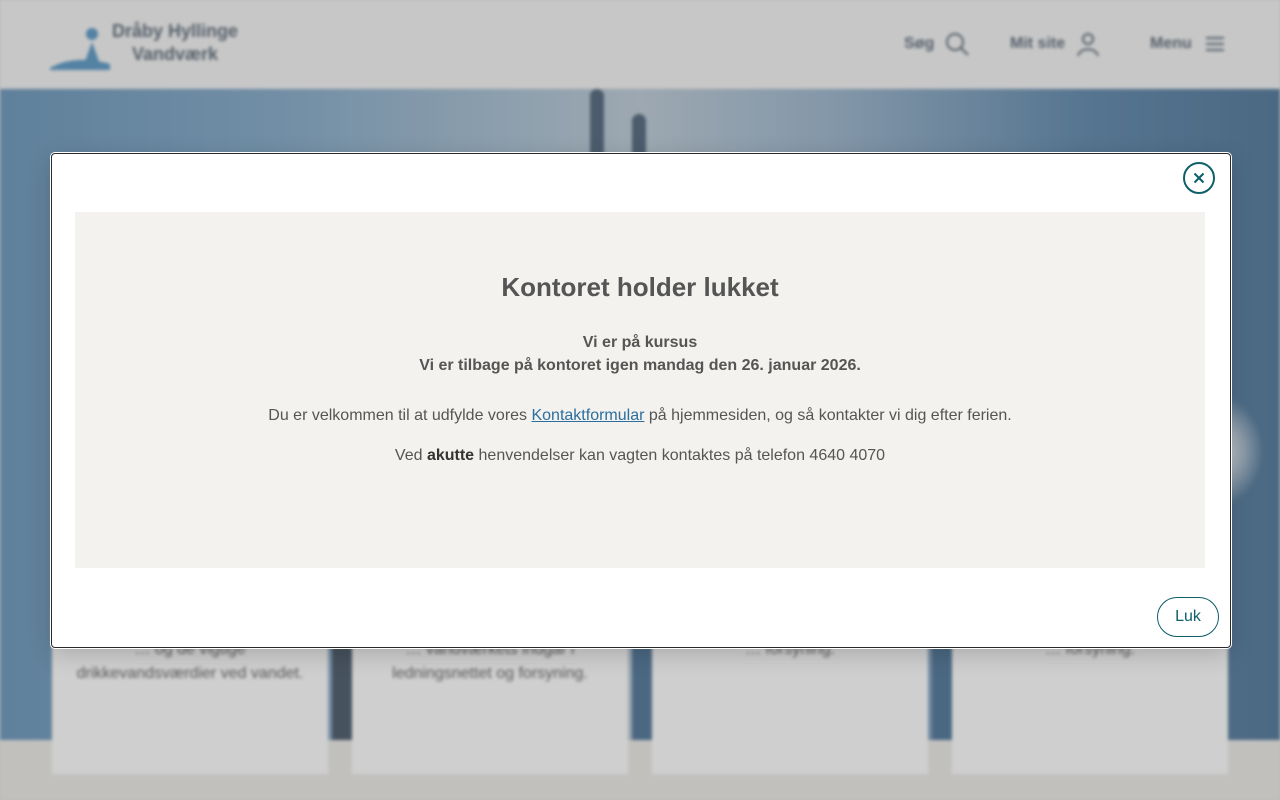 This screenshot has width=1280, height=800. Describe the element at coordinates (640, 342) in the screenshot. I see `subtitle-line-1: Vi er på kursus` at that location.